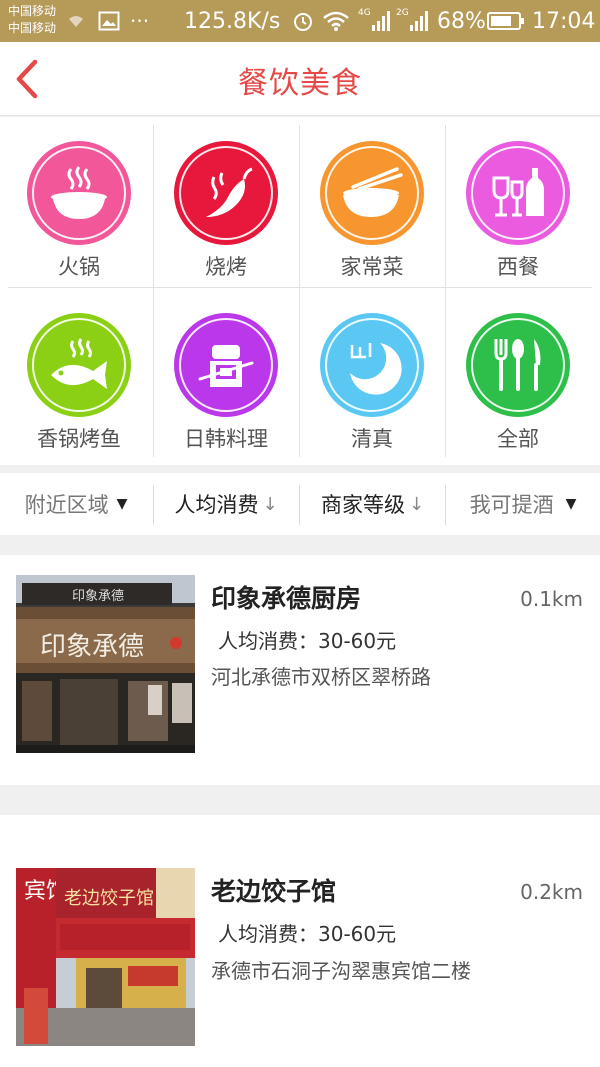  Describe the element at coordinates (518, 439) in the screenshot. I see `category-label: 全部` at that location.